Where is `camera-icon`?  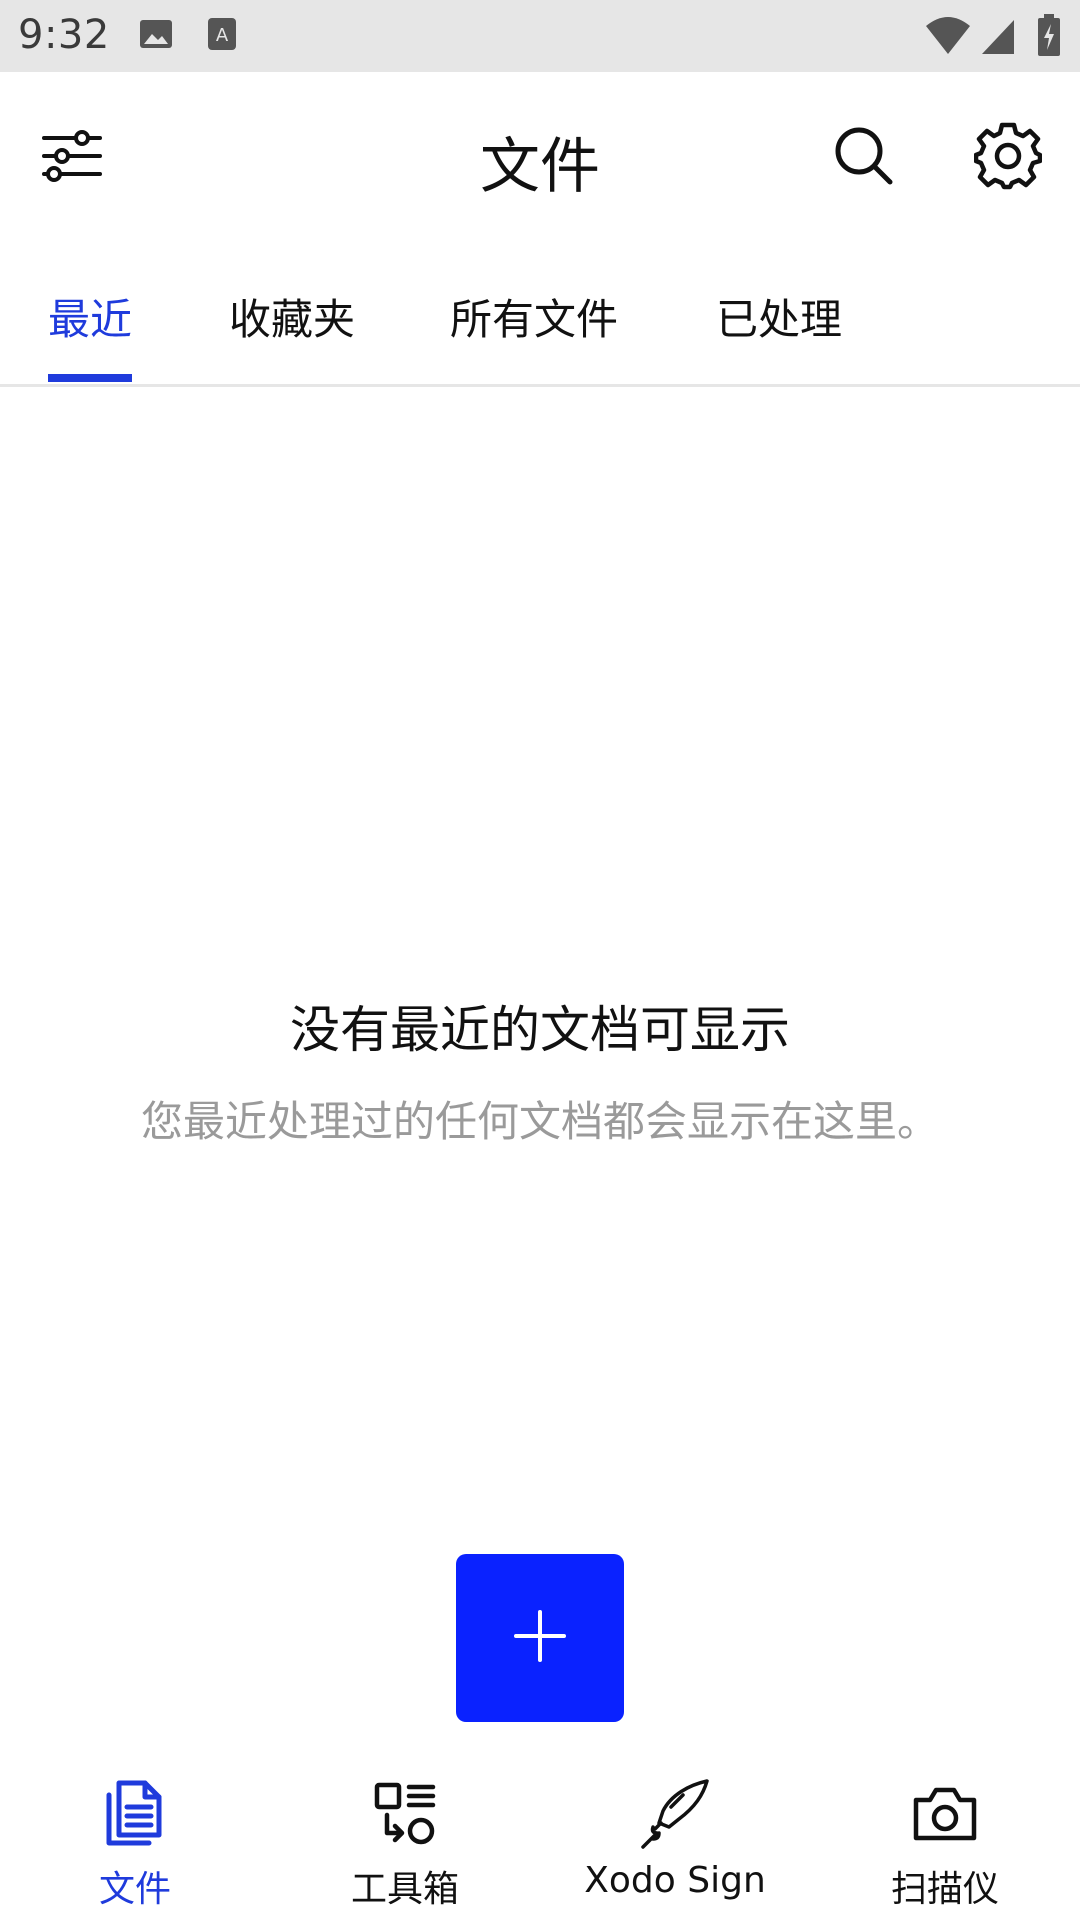
camera-icon is located at coordinates (945, 1814).